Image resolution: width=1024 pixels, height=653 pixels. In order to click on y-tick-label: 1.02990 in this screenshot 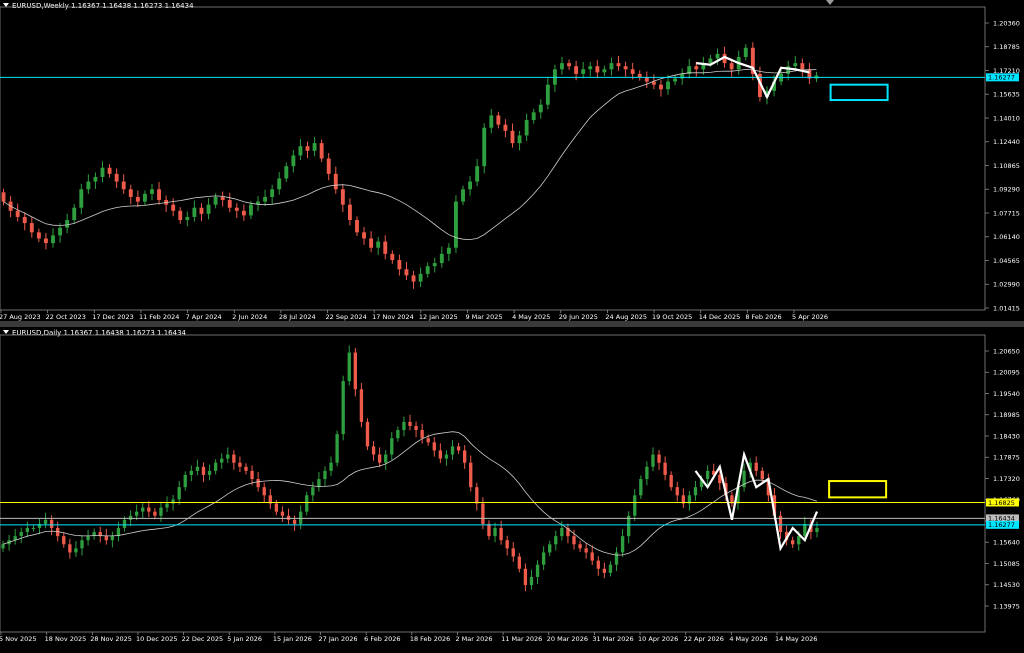, I will do `click(1006, 285)`.